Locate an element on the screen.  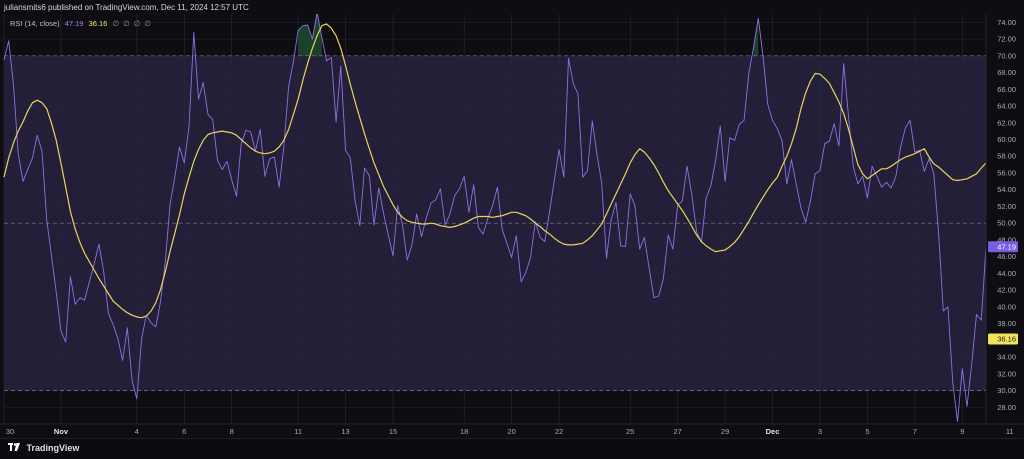
y-tick-label: 46.00 is located at coordinates (1006, 256).